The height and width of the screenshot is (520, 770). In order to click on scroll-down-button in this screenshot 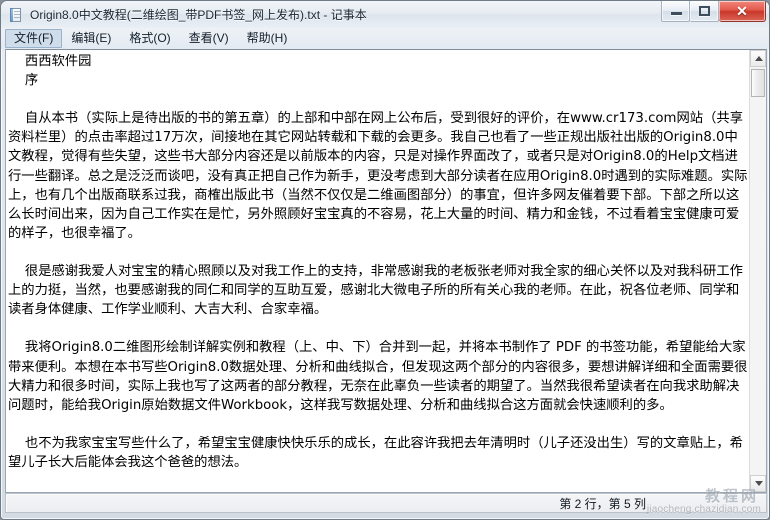, I will do `click(758, 483)`.